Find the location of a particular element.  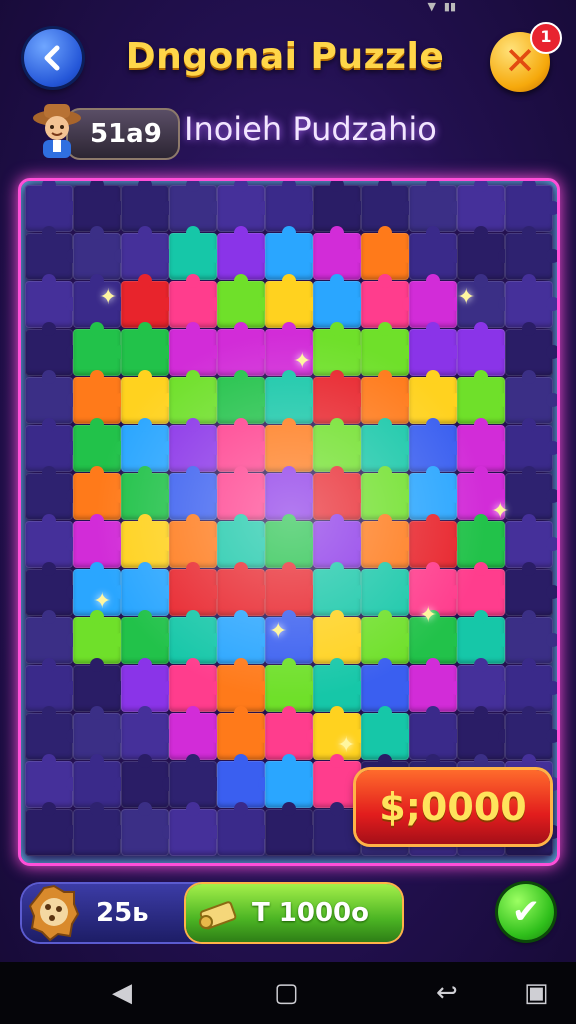

confirm-button: ✔ is located at coordinates (526, 912).